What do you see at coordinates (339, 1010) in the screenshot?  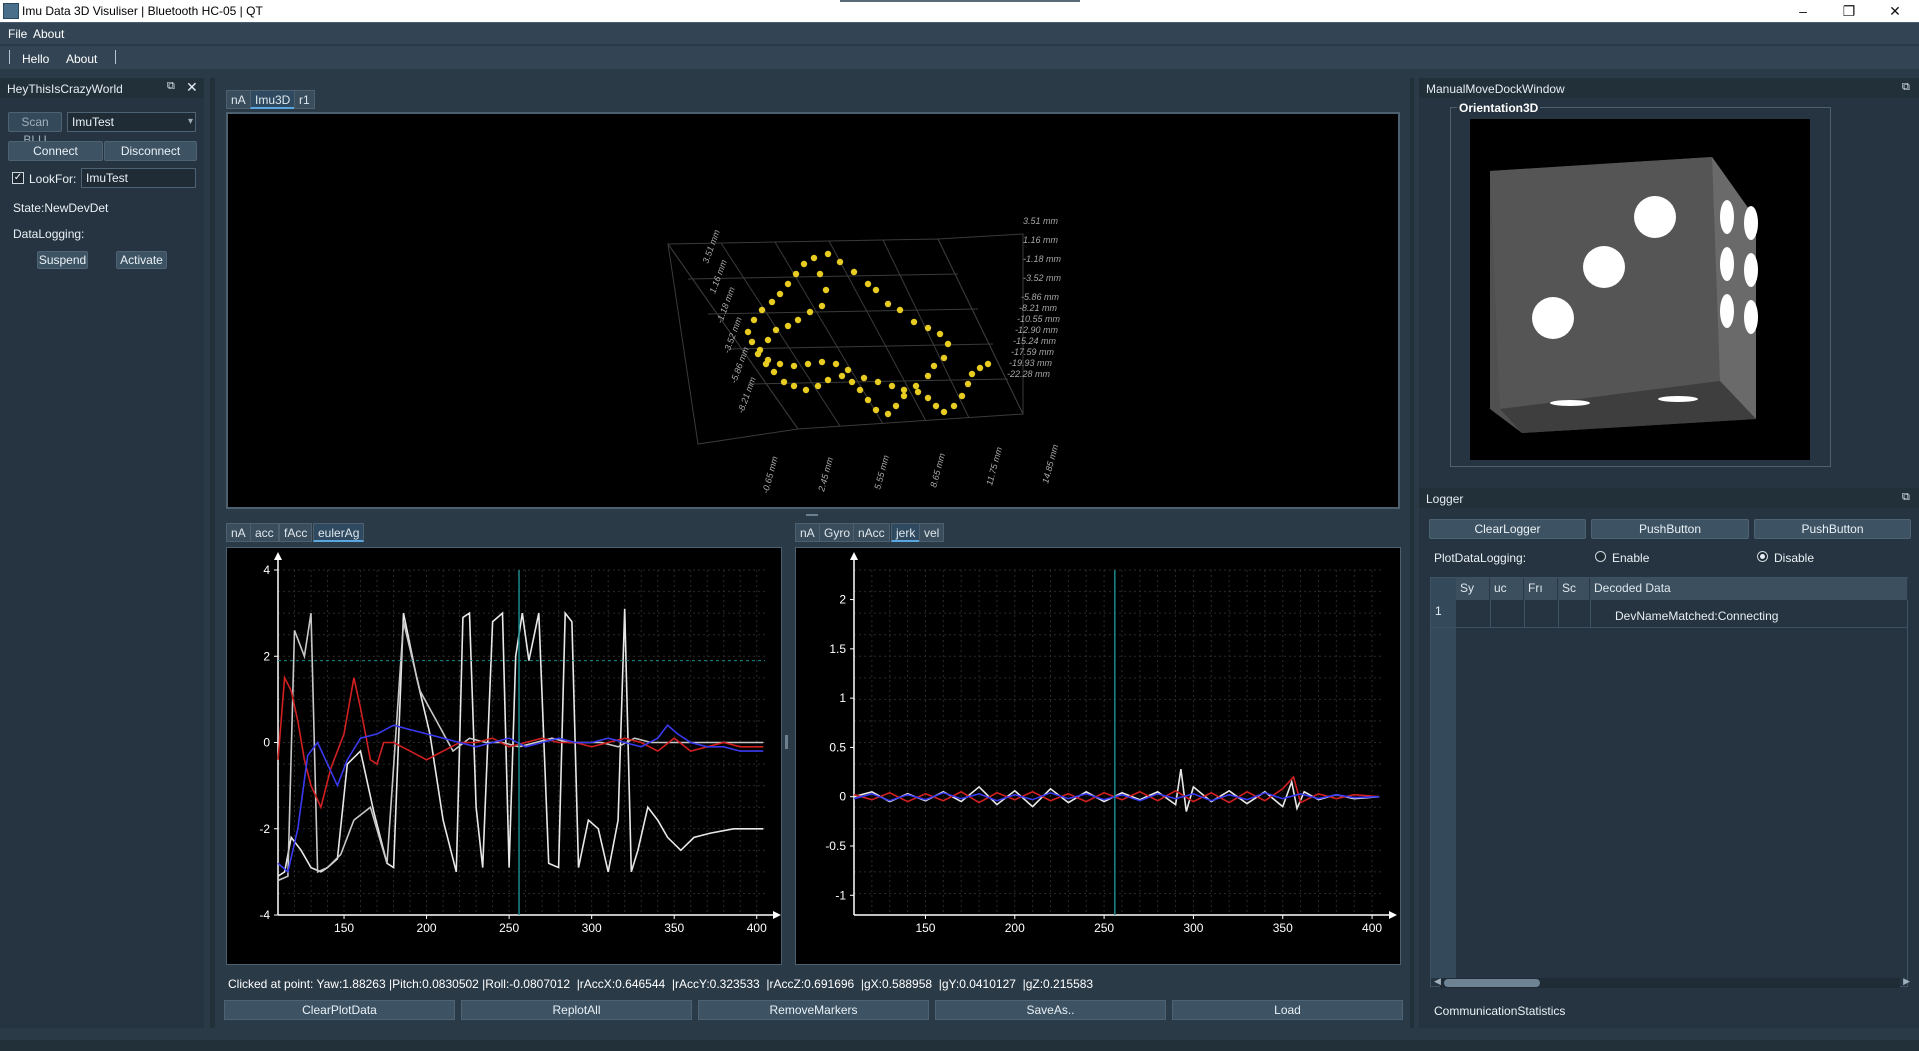 I see `clear-plot-data-button: ClearPlotData` at bounding box center [339, 1010].